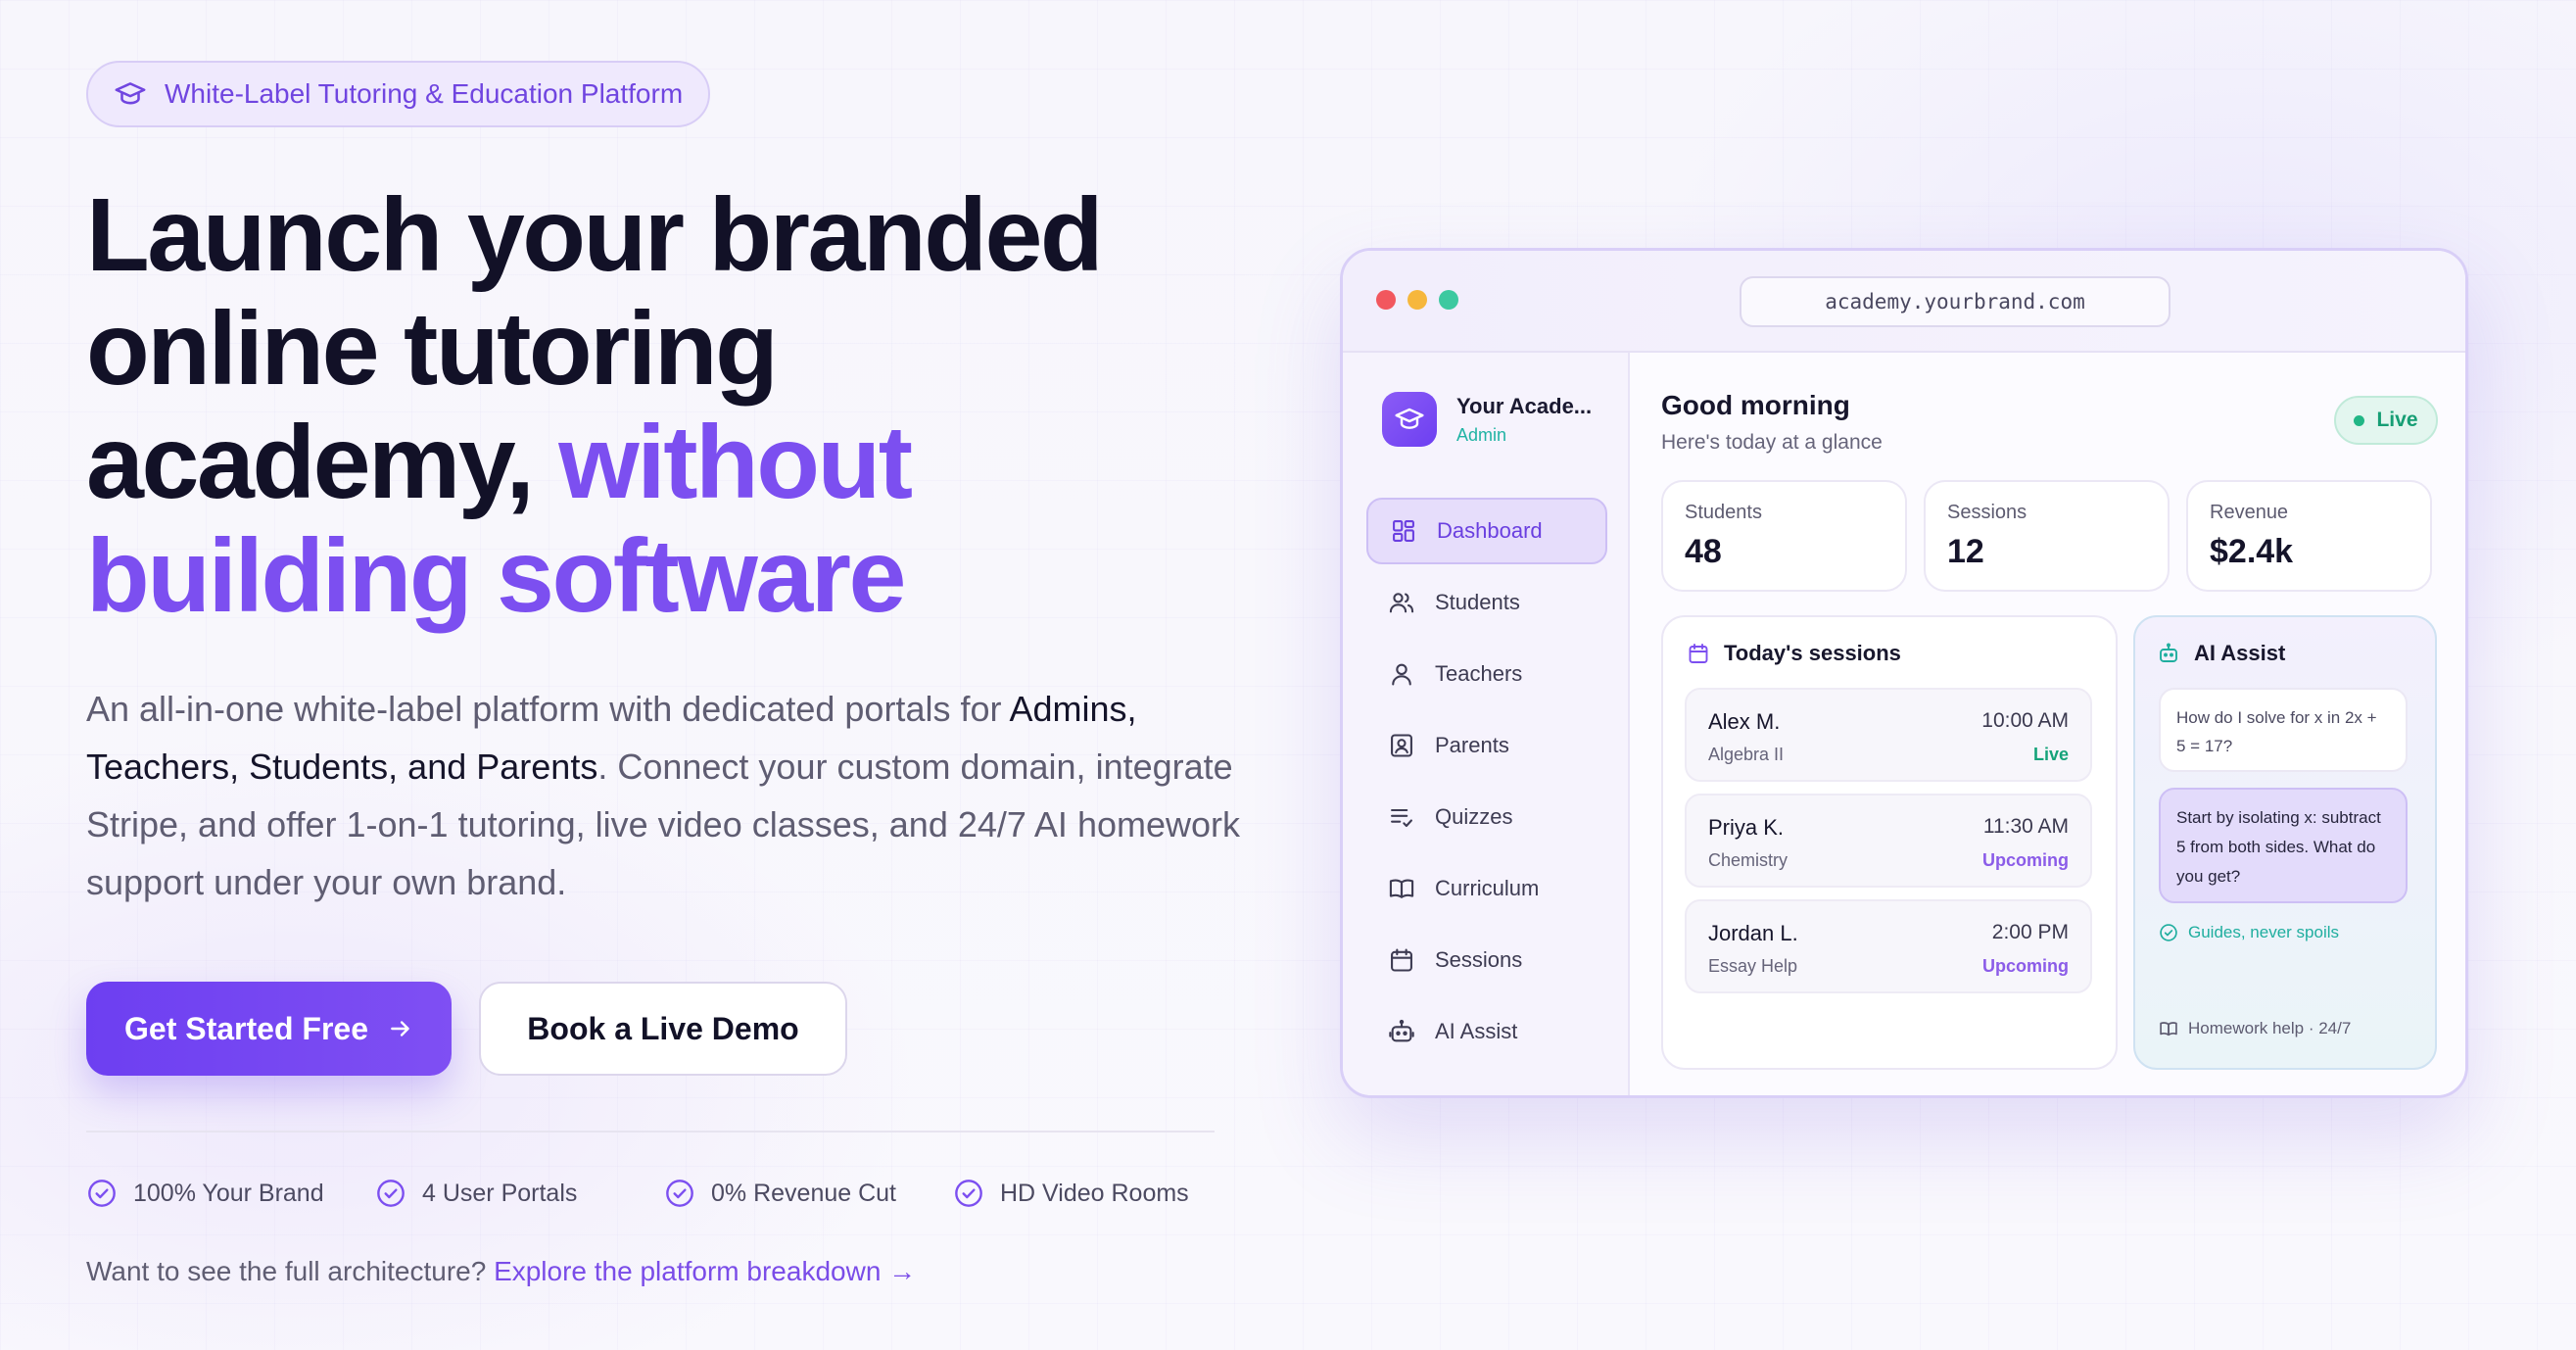 This screenshot has height=1350, width=2576. Describe the element at coordinates (1386, 300) in the screenshot. I see `close-dot` at that location.